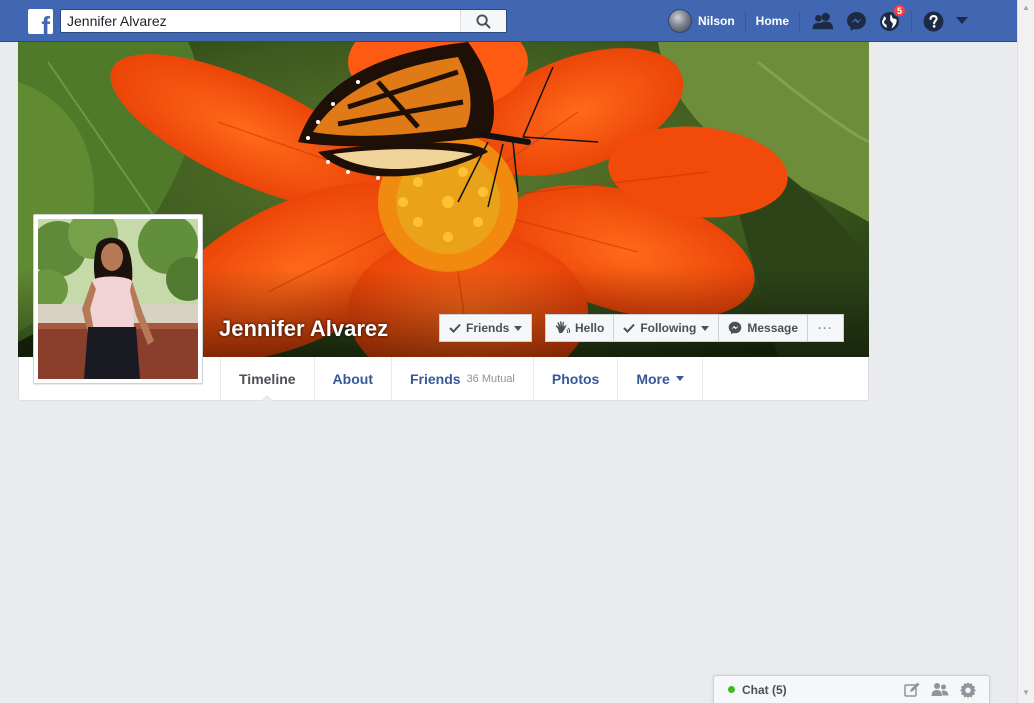 The image size is (1034, 703). I want to click on question-icon, so click(933, 21).